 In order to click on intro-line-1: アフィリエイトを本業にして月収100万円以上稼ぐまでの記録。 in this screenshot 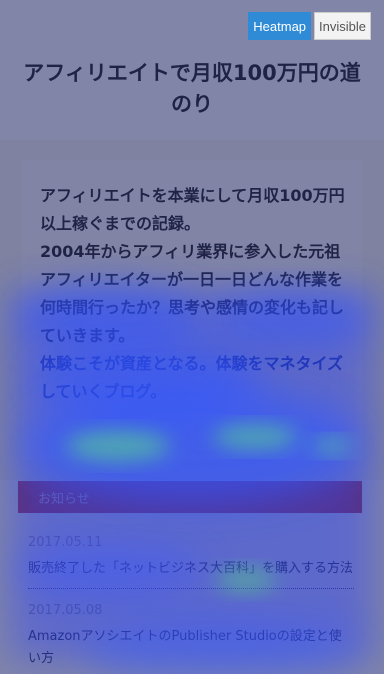, I will do `click(192, 209)`.